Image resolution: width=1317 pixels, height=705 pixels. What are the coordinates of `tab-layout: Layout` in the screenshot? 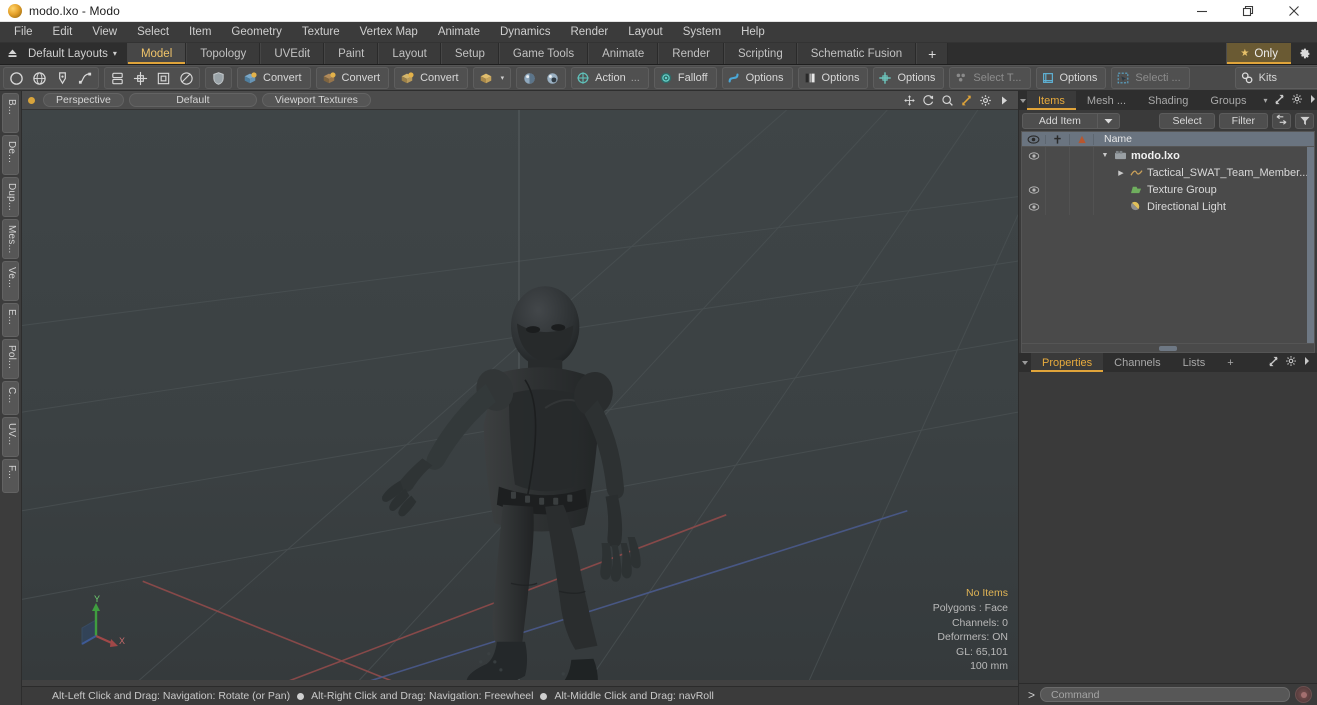 It's located at (409, 53).